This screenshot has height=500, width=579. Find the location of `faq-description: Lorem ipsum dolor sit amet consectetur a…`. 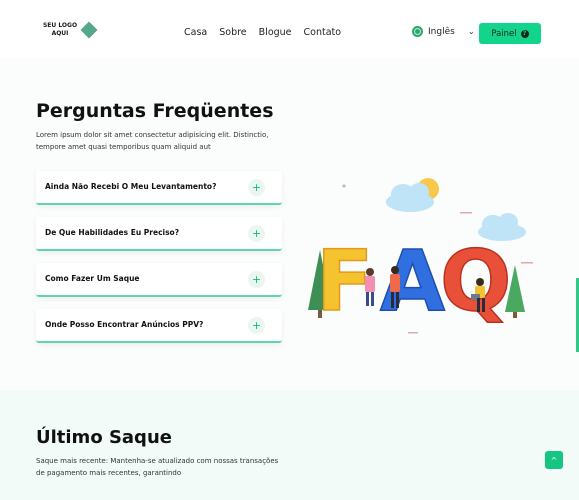

faq-description: Lorem ipsum dolor sit amet consectetur a… is located at coordinates (152, 141).